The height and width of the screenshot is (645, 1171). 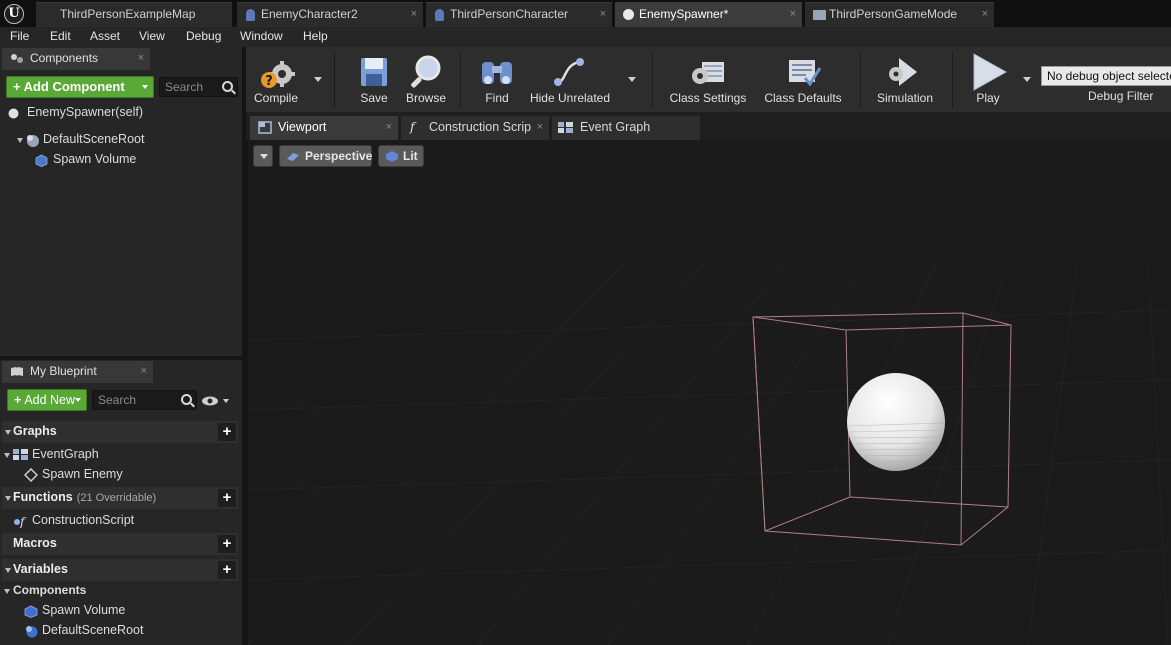 What do you see at coordinates (374, 72) in the screenshot?
I see `save-icon` at bounding box center [374, 72].